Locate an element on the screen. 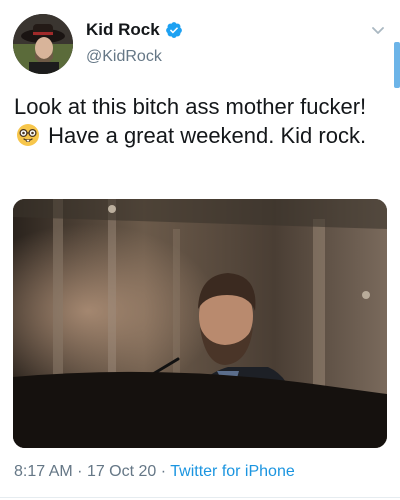  verified-badge-icon is located at coordinates (174, 30).